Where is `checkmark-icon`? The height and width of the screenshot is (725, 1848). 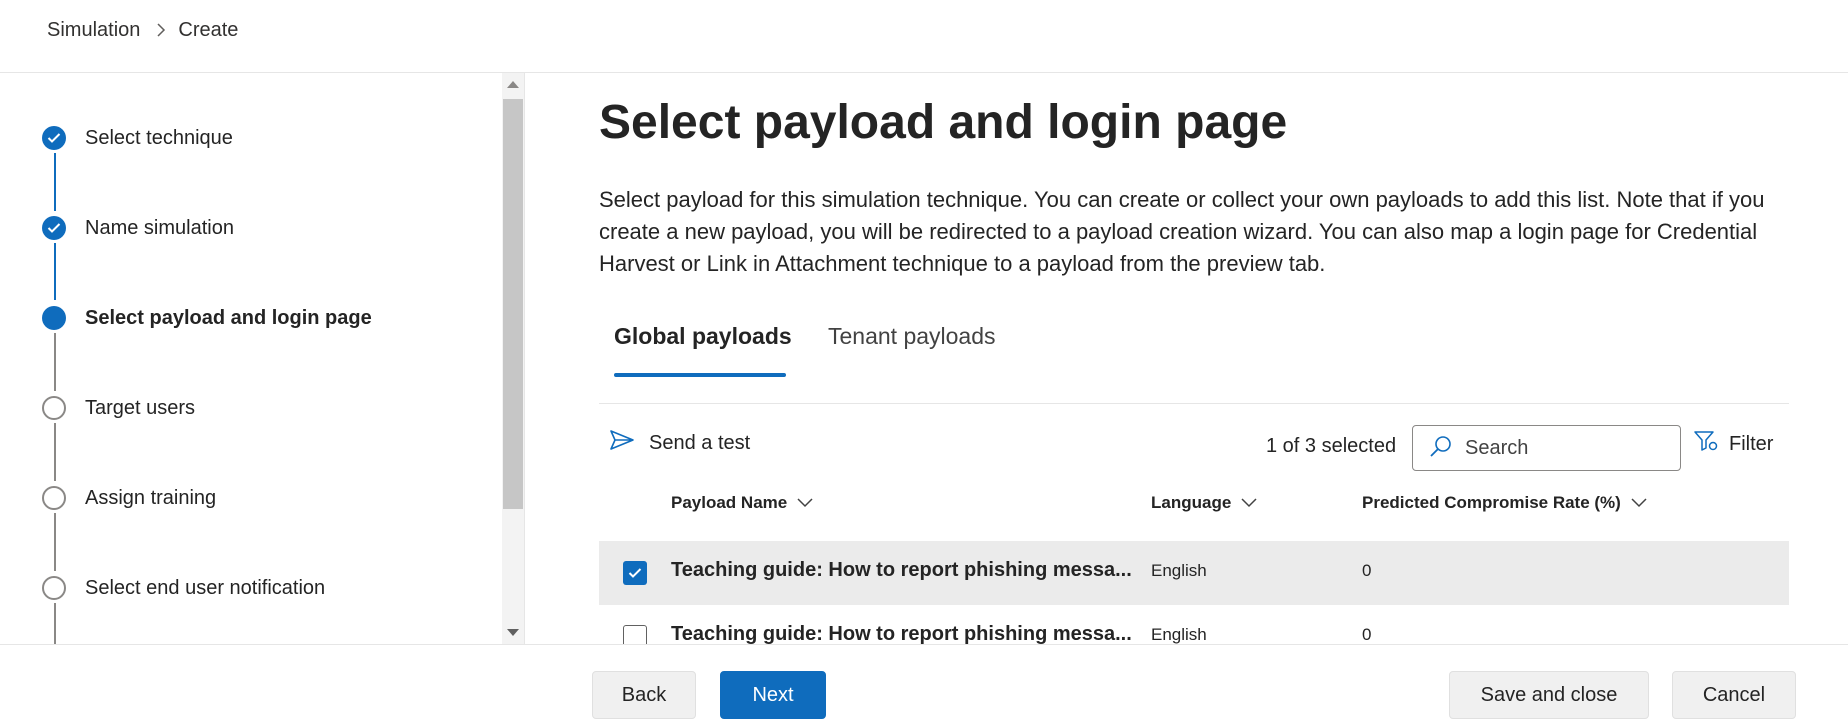 checkmark-icon is located at coordinates (635, 573).